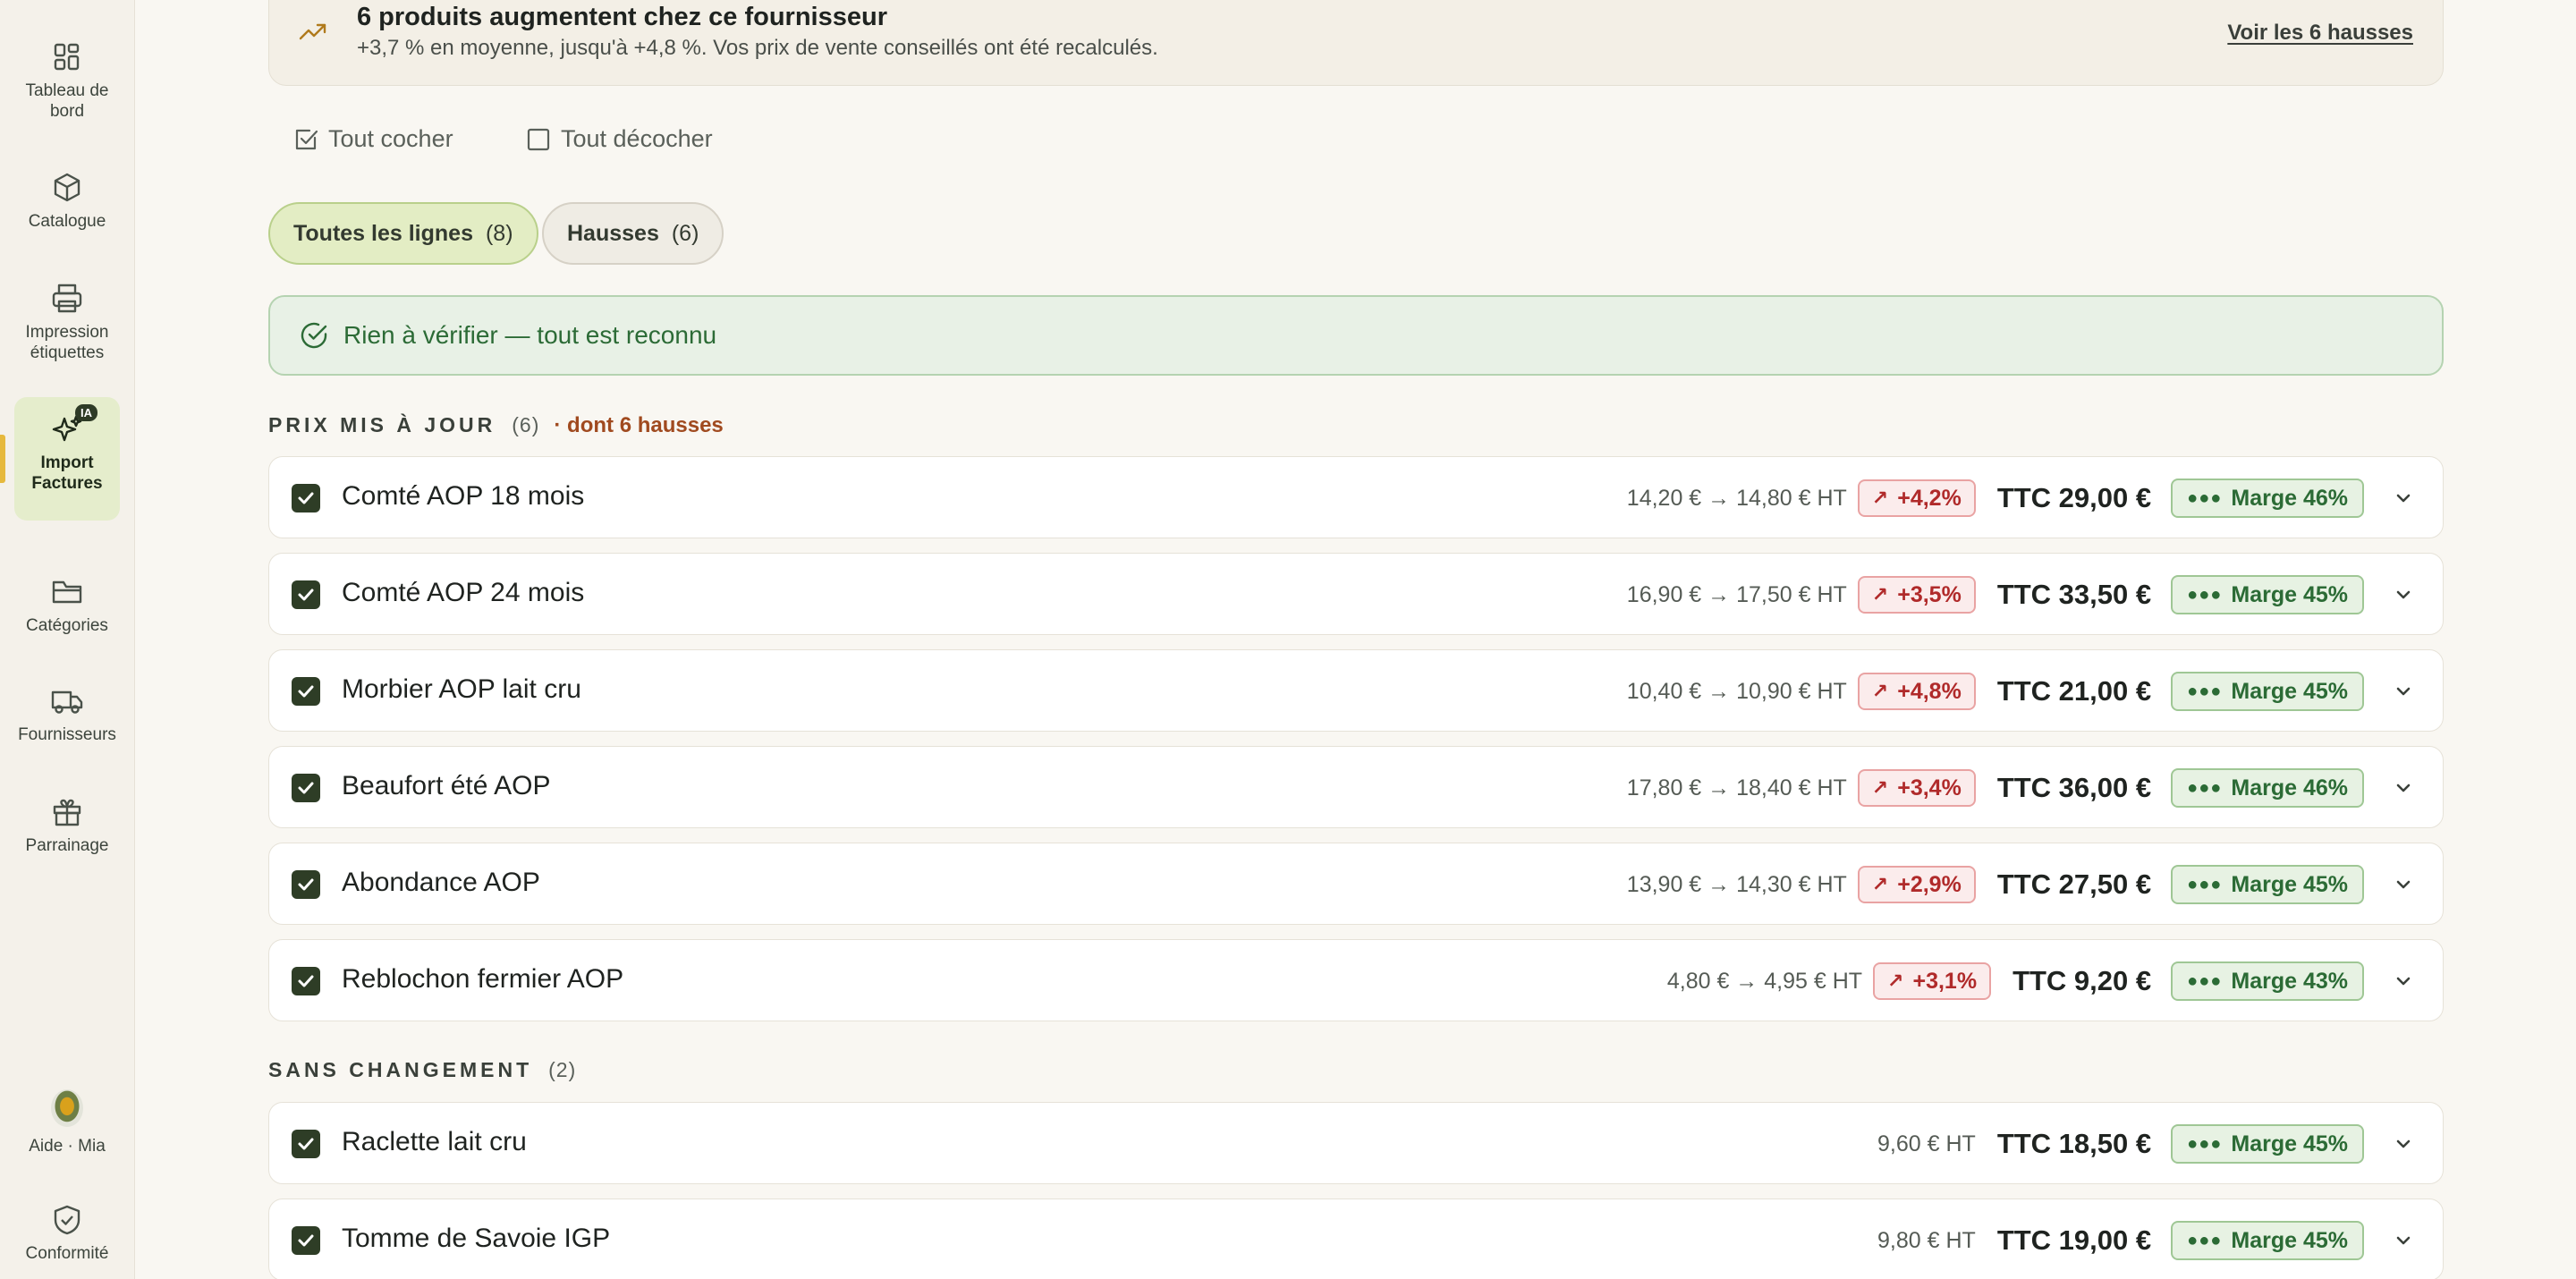  What do you see at coordinates (463, 593) in the screenshot?
I see `product-name: Comté AOP 24 mois` at bounding box center [463, 593].